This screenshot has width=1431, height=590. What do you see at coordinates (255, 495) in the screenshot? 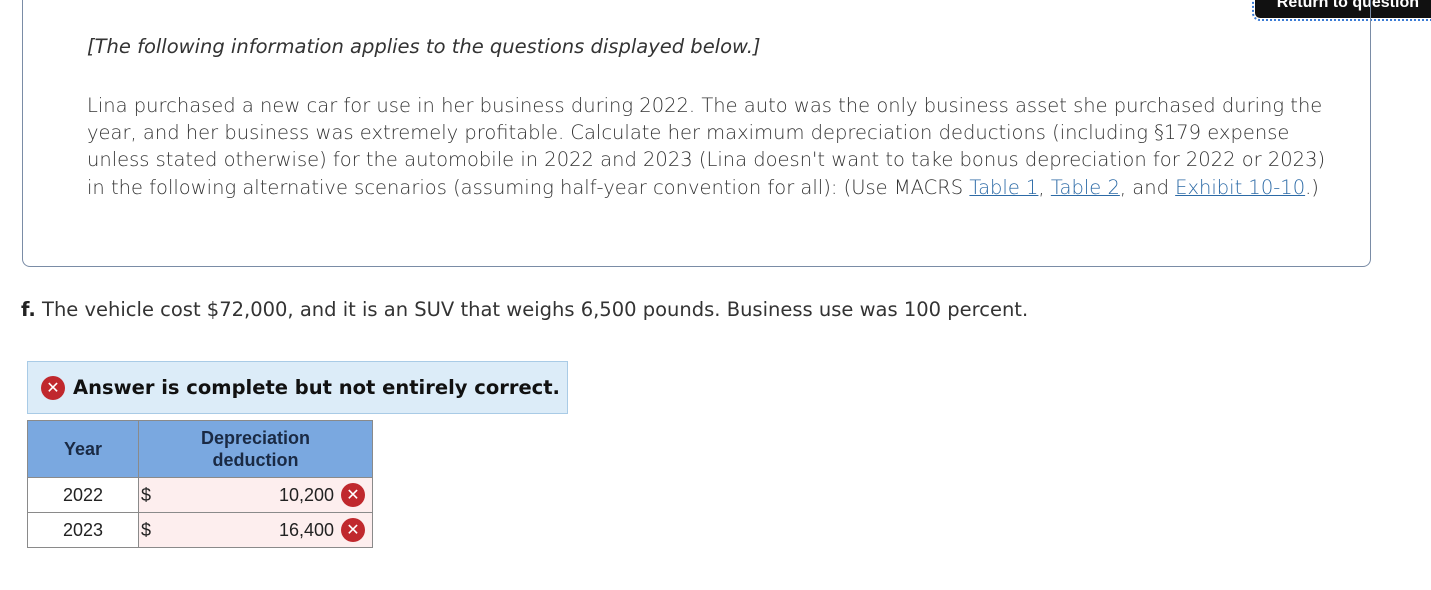
I see `depreciation-input-cell: $ 10,200 ✕` at bounding box center [255, 495].